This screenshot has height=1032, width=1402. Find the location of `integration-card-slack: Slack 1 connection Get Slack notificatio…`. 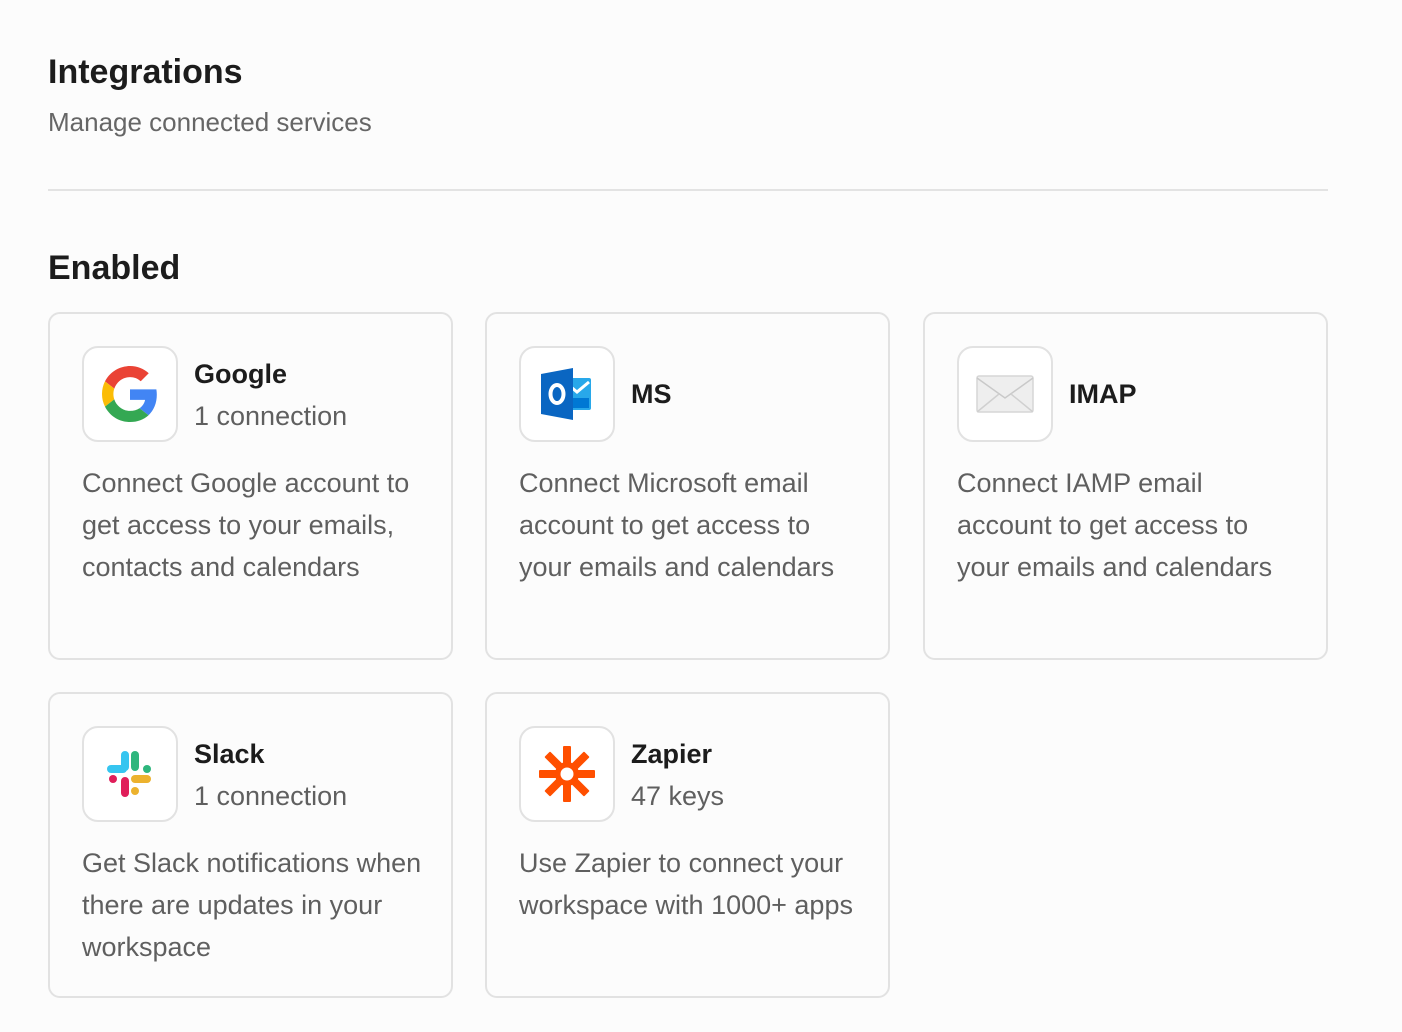

integration-card-slack: Slack 1 connection Get Slack notificatio… is located at coordinates (250, 845).